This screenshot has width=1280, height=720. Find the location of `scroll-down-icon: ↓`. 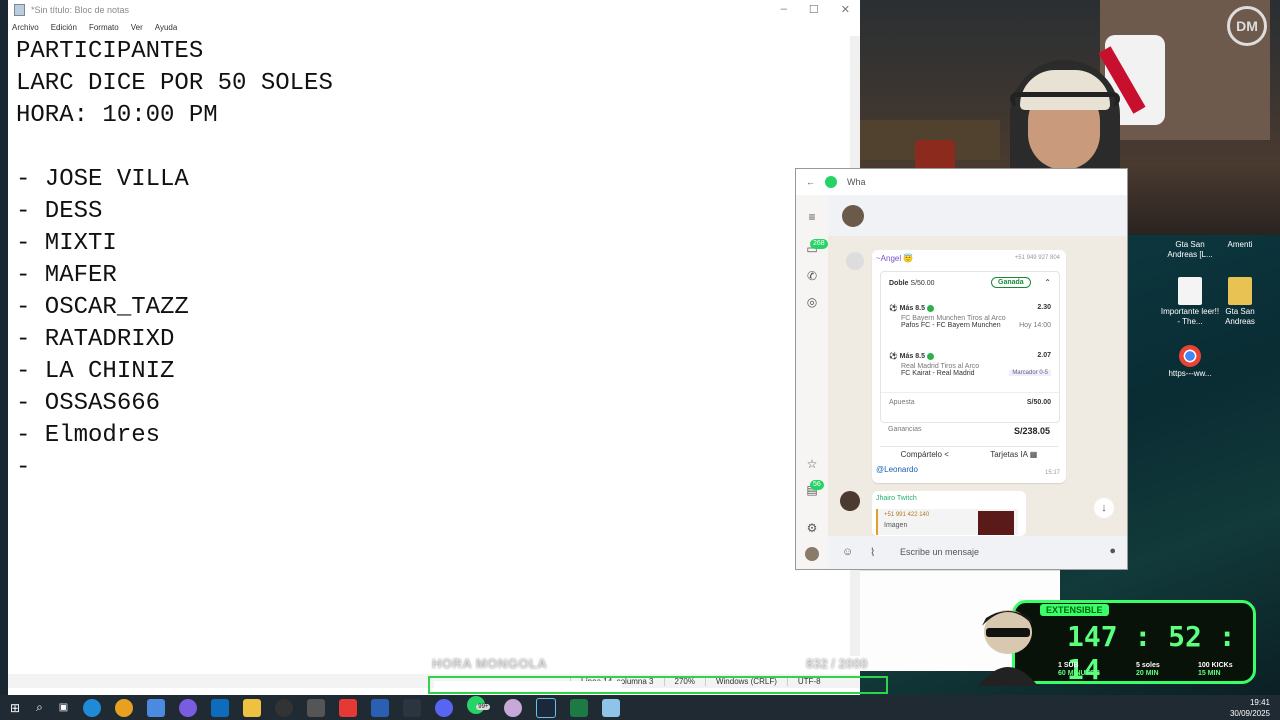

scroll-down-icon: ↓ is located at coordinates (1104, 508).